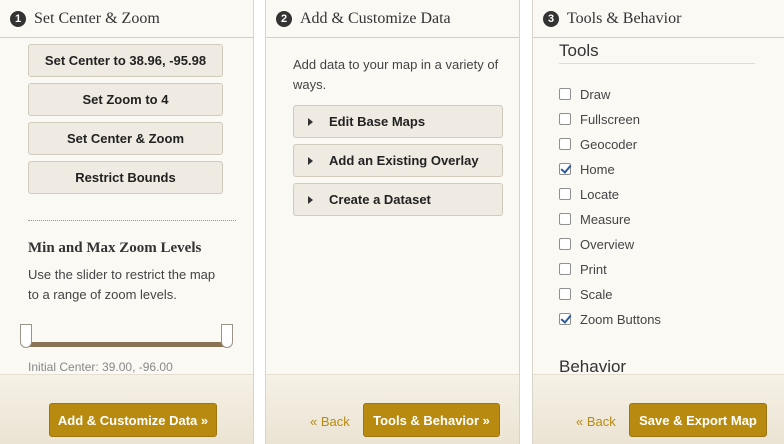  I want to click on add-overlay-button: Add an Existing Overlay, so click(398, 160).